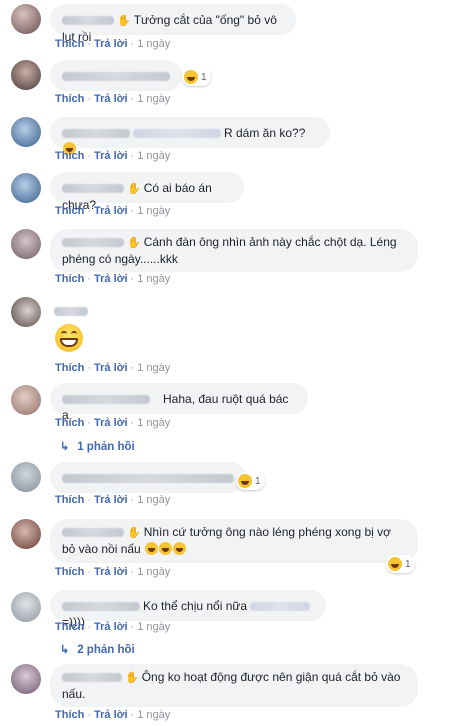 The image size is (452, 726). I want to click on comment-bubble: R dám ăn ko??, so click(190, 136).